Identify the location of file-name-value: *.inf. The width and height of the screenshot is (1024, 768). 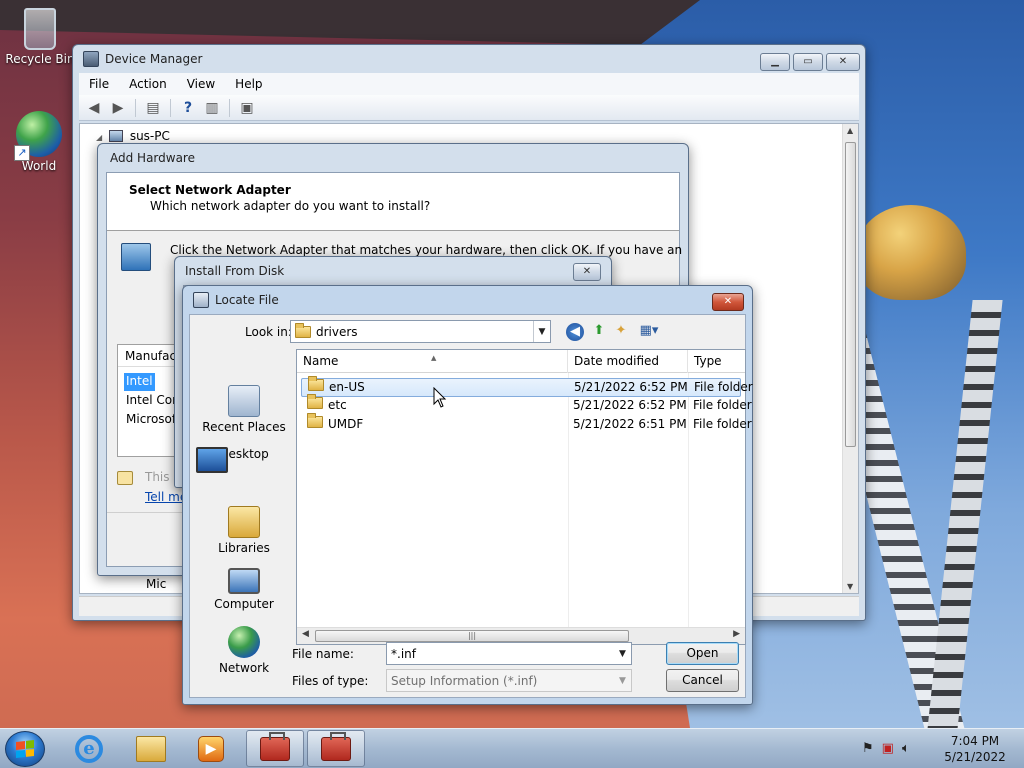
(403, 653).